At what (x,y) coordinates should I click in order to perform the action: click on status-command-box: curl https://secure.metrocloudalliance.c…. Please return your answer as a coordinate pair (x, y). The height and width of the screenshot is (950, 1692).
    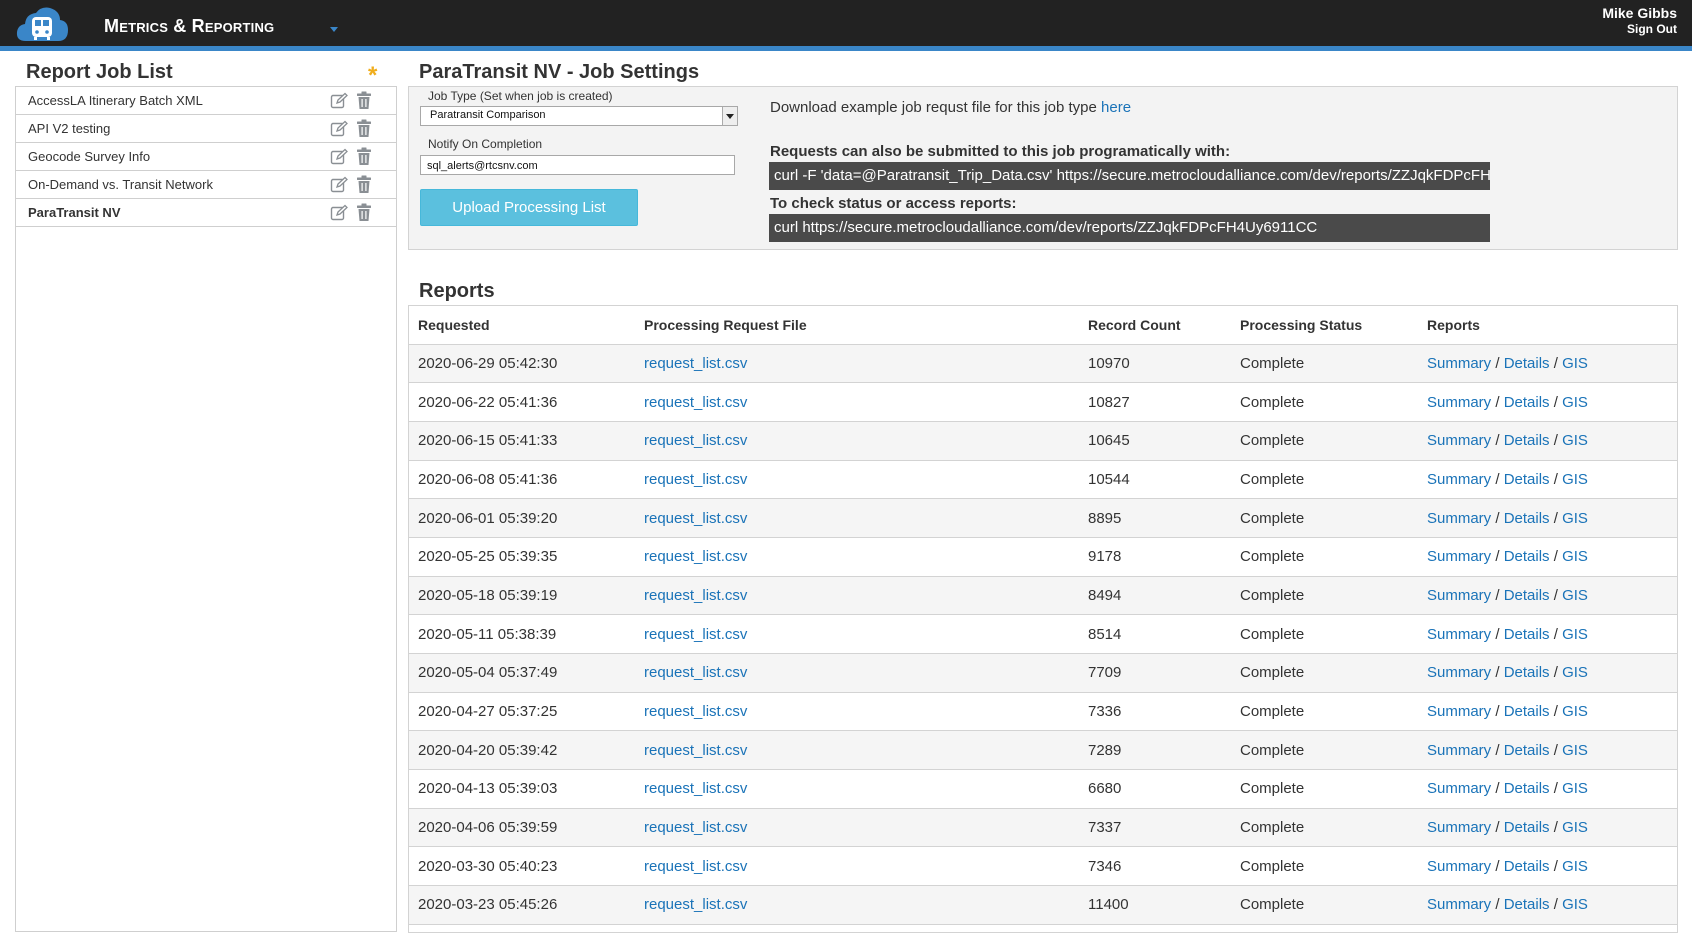
    Looking at the image, I should click on (1129, 228).